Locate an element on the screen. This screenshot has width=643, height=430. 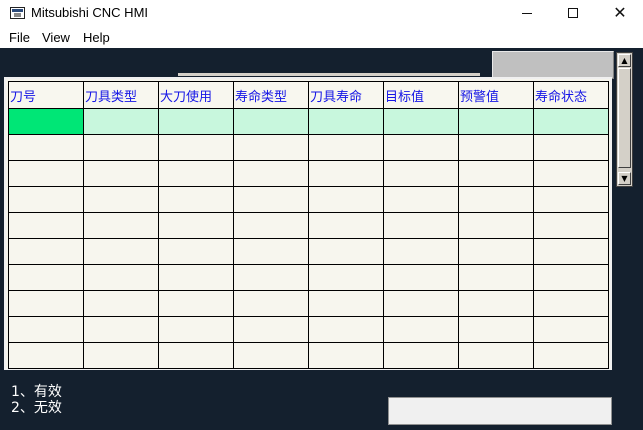
header-life-type: 寿命类型 is located at coordinates (271, 95).